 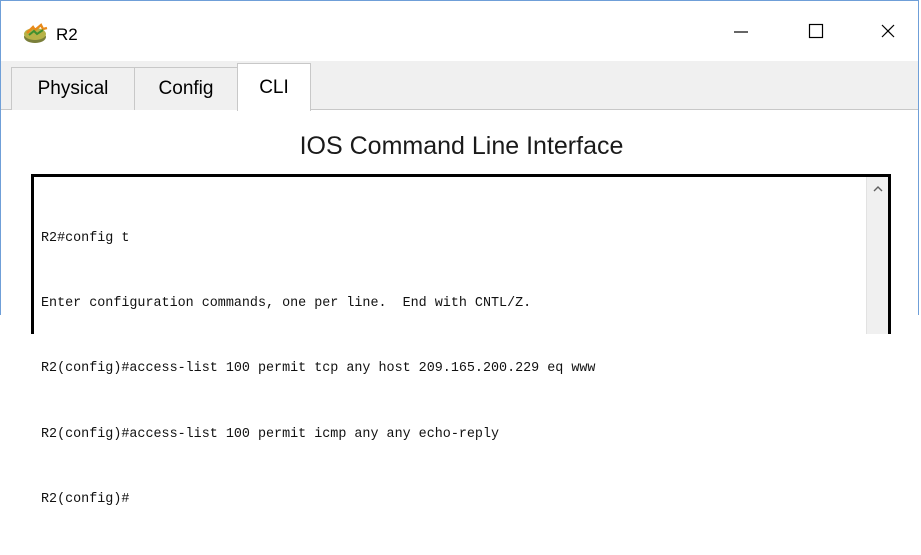 What do you see at coordinates (36, 34) in the screenshot?
I see `router-device-icon` at bounding box center [36, 34].